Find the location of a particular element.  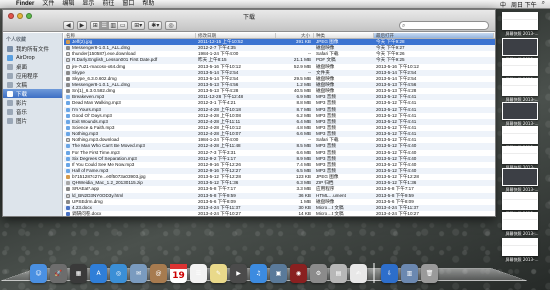

image-file-icon is located at coordinates (68, 177).